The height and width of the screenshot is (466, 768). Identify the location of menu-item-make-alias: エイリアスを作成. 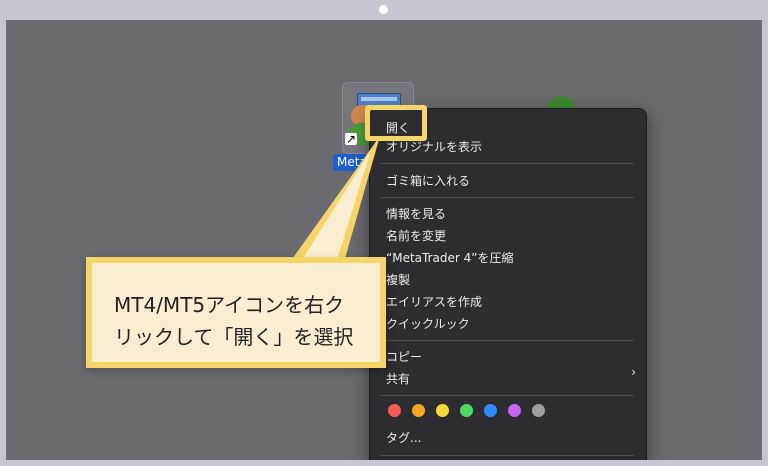
(434, 302).